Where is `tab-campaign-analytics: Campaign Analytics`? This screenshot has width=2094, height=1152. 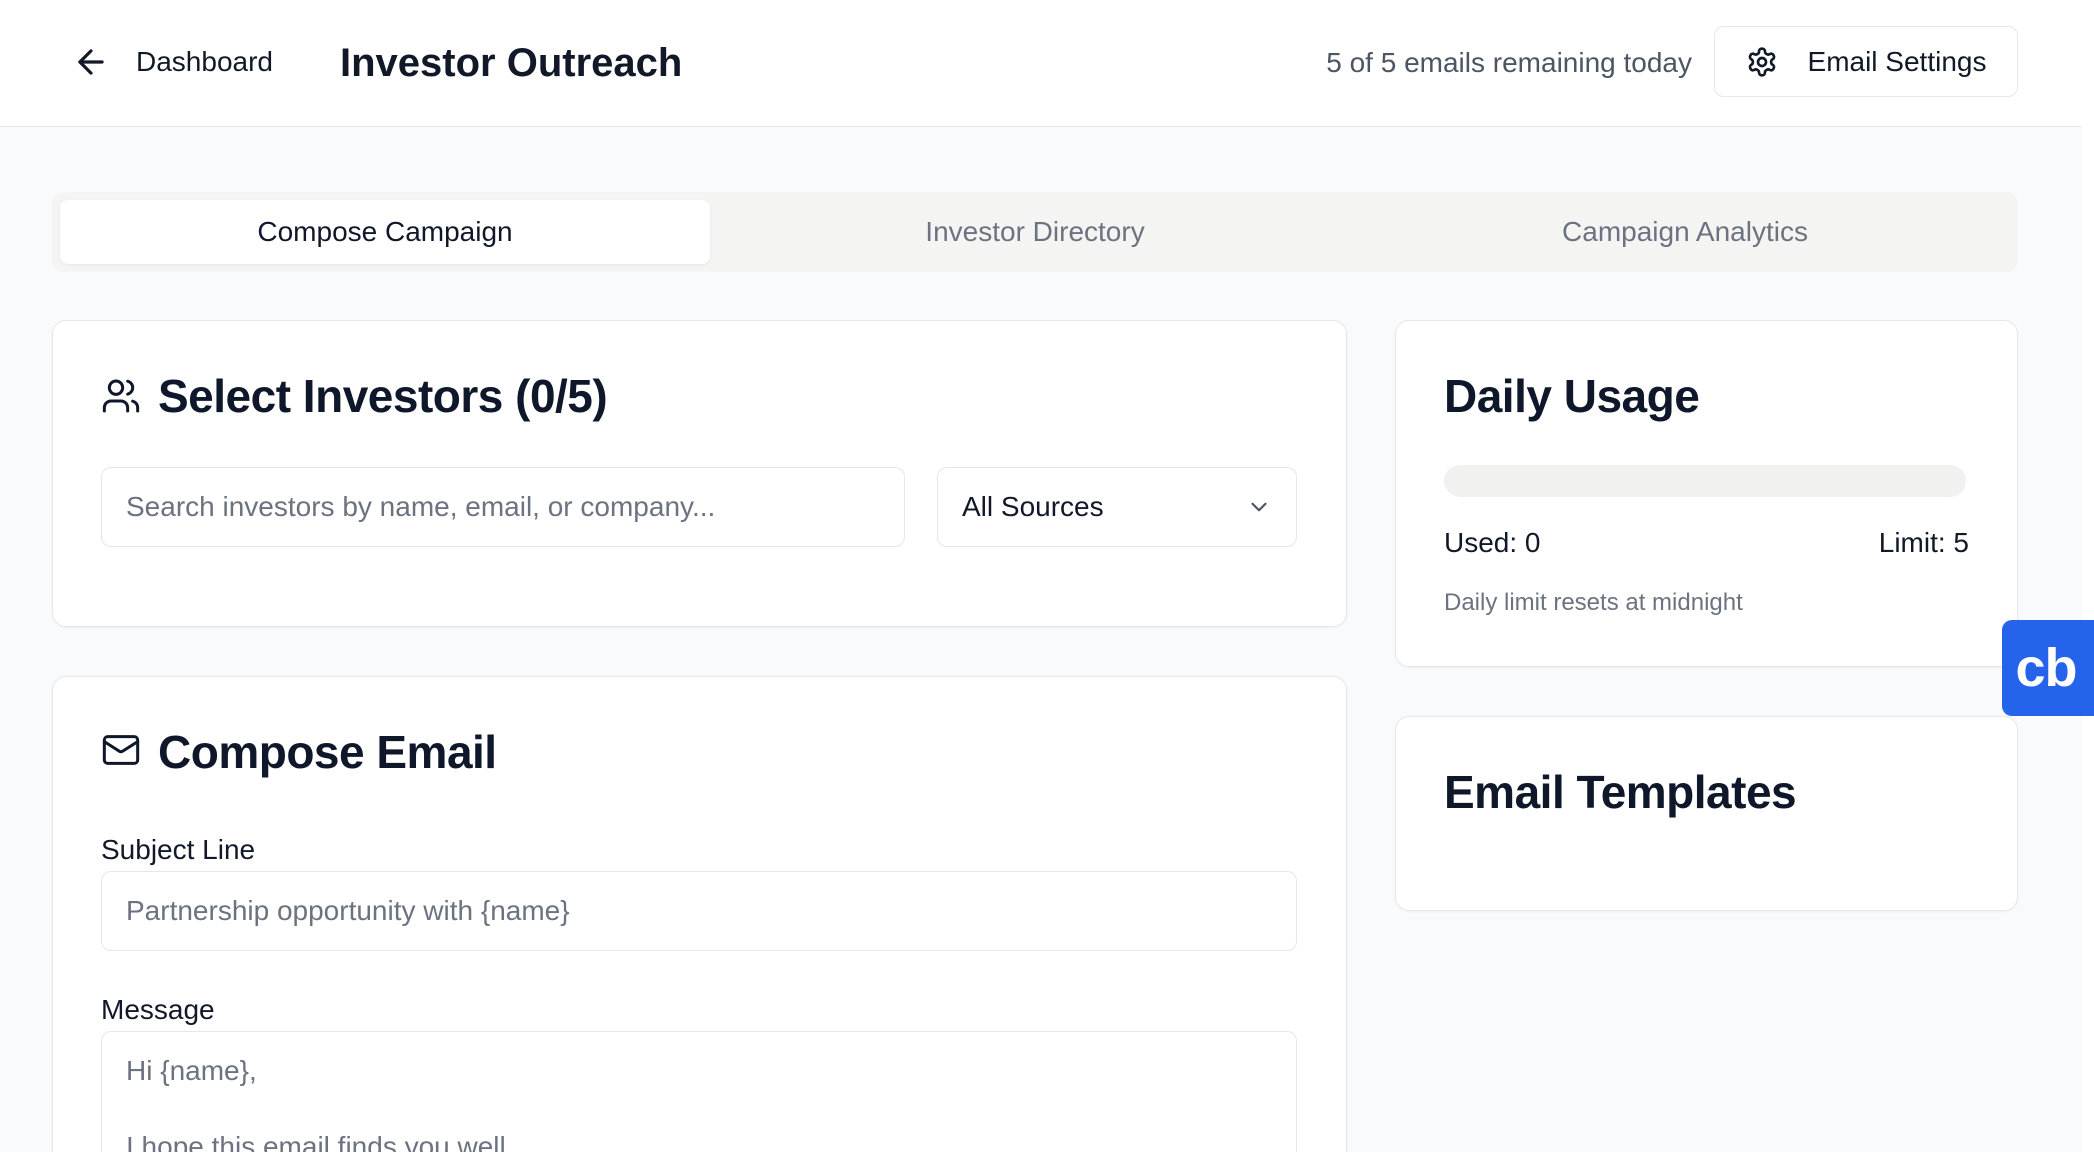 tab-campaign-analytics: Campaign Analytics is located at coordinates (1685, 232).